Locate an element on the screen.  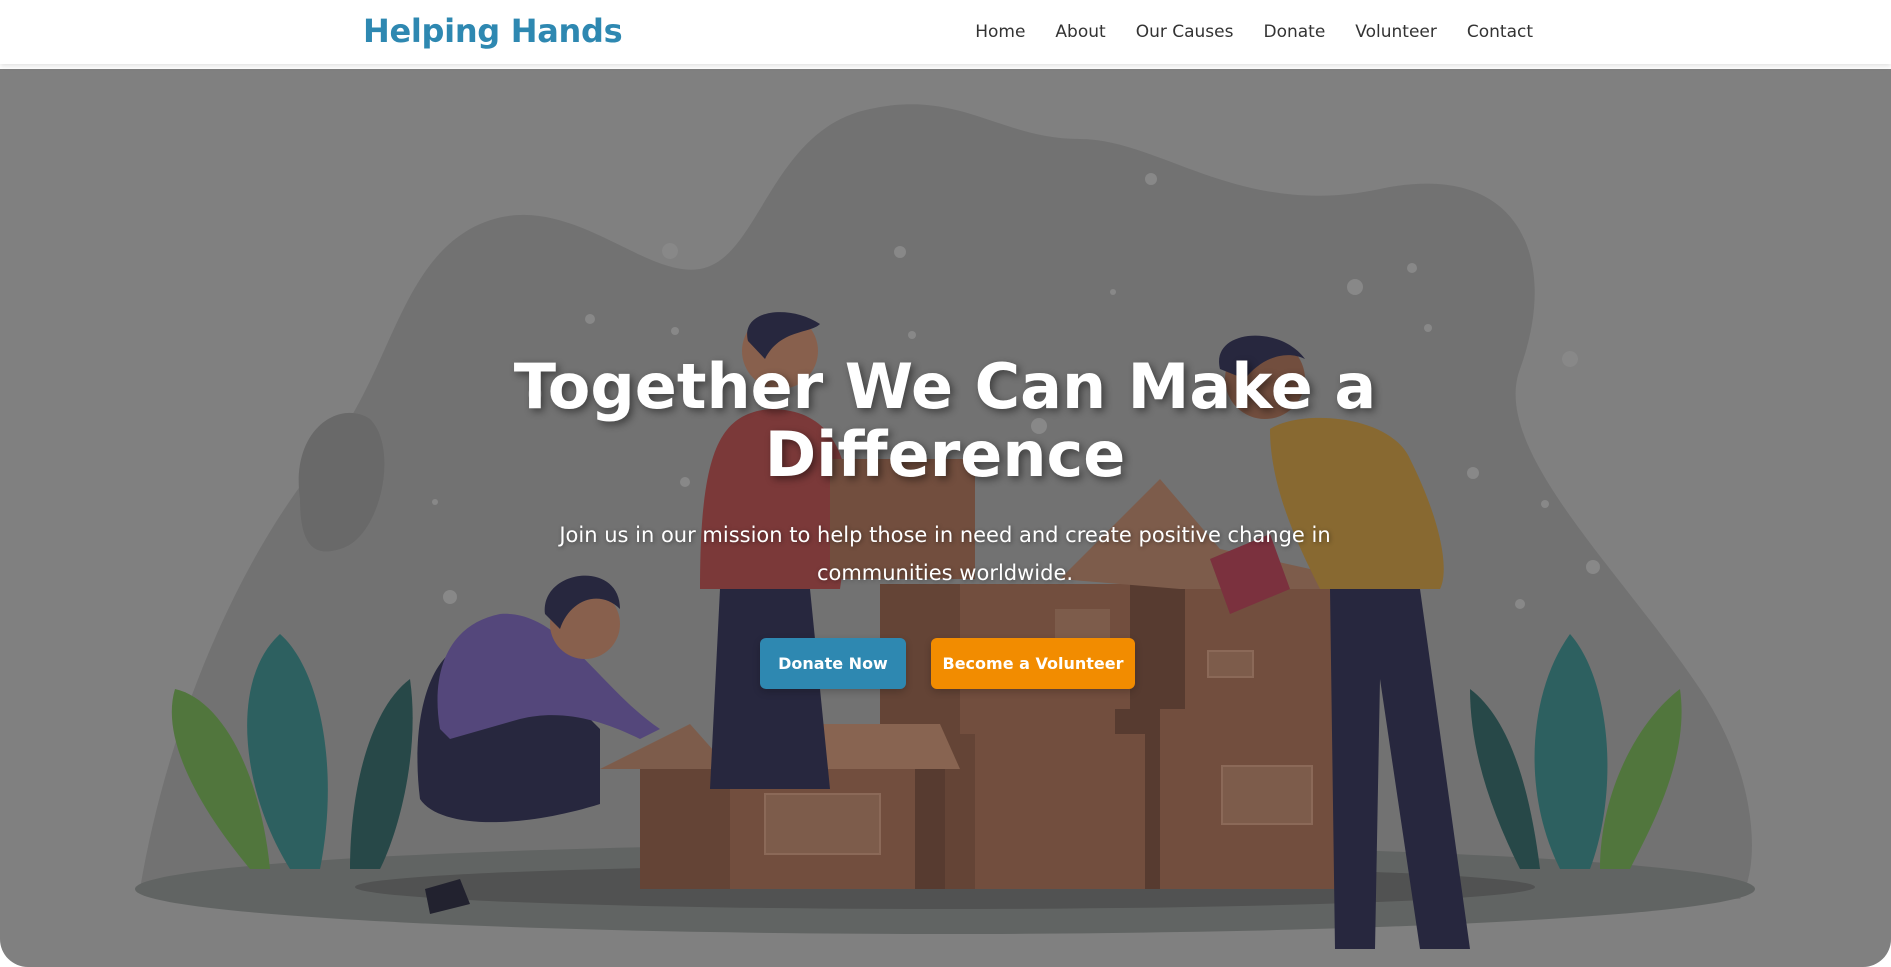
nav-link-home: Home is located at coordinates (1000, 32).